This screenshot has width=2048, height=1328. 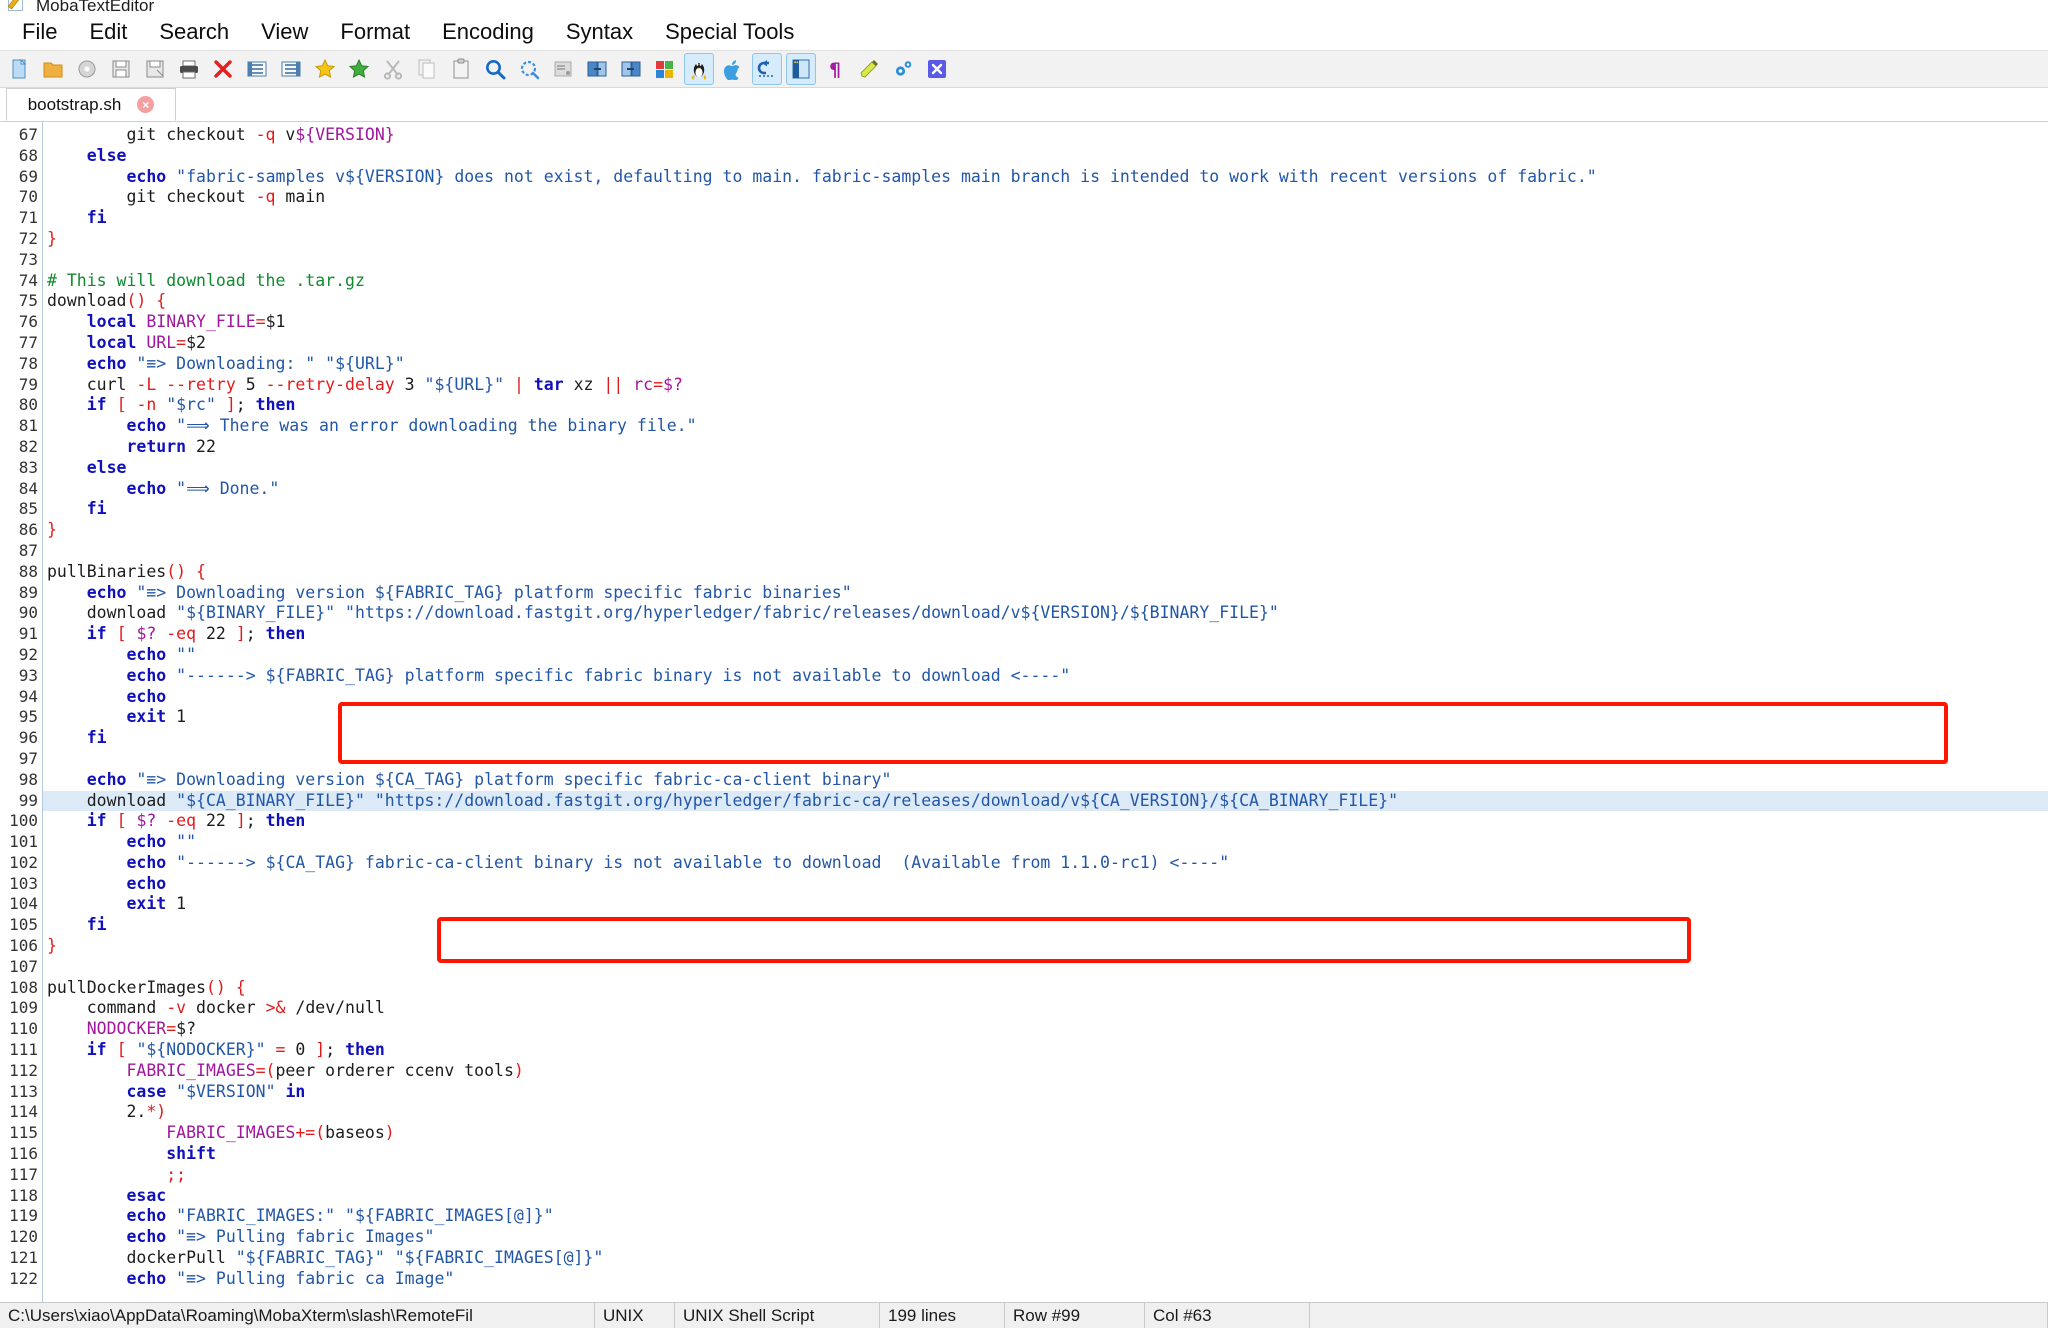 What do you see at coordinates (257, 69) in the screenshot?
I see `outdent-icon` at bounding box center [257, 69].